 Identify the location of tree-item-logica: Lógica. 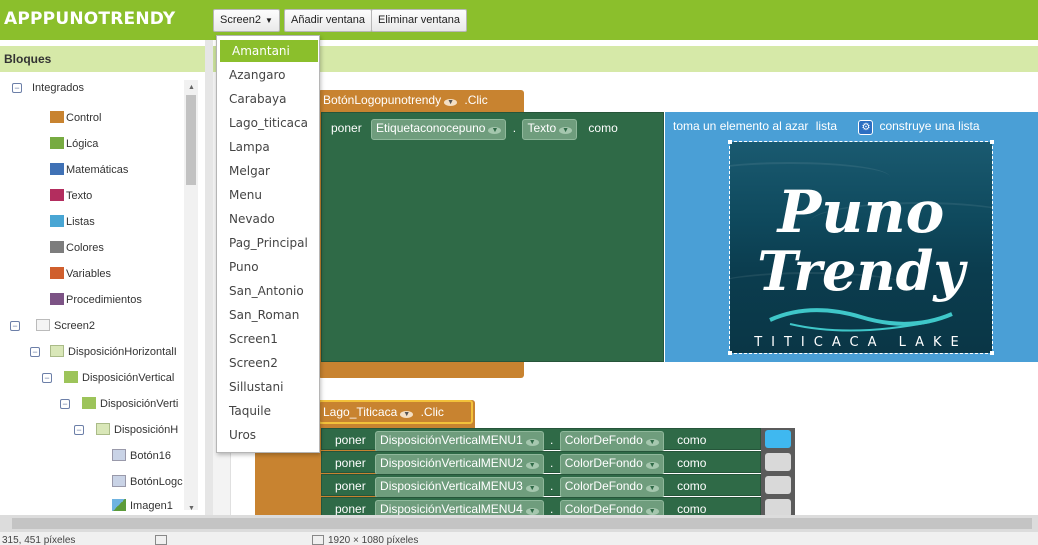
(115, 144).